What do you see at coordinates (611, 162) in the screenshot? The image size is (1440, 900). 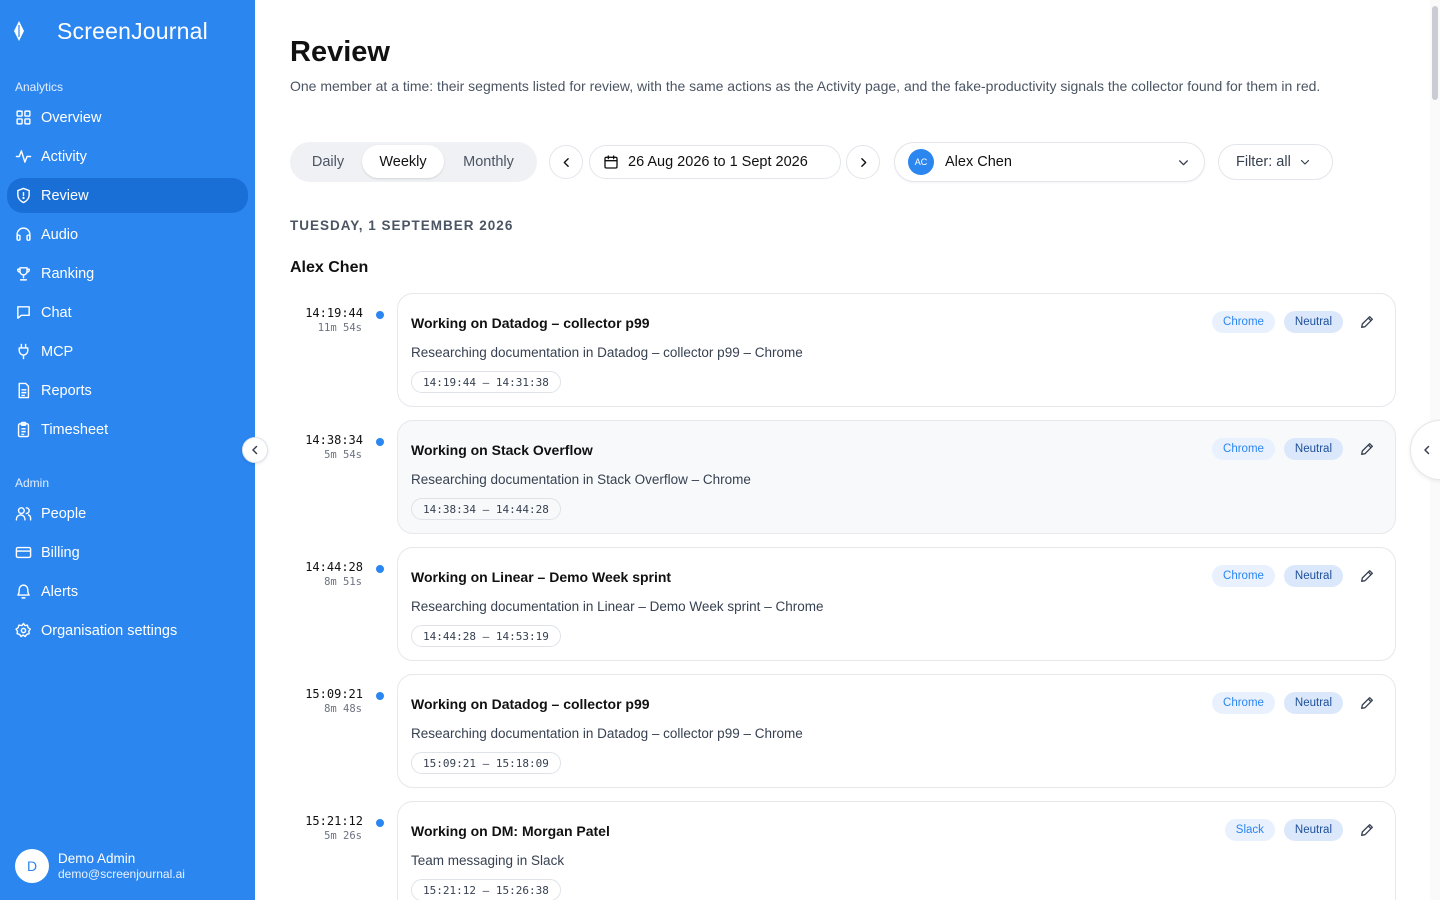 I see `calendar-icon` at bounding box center [611, 162].